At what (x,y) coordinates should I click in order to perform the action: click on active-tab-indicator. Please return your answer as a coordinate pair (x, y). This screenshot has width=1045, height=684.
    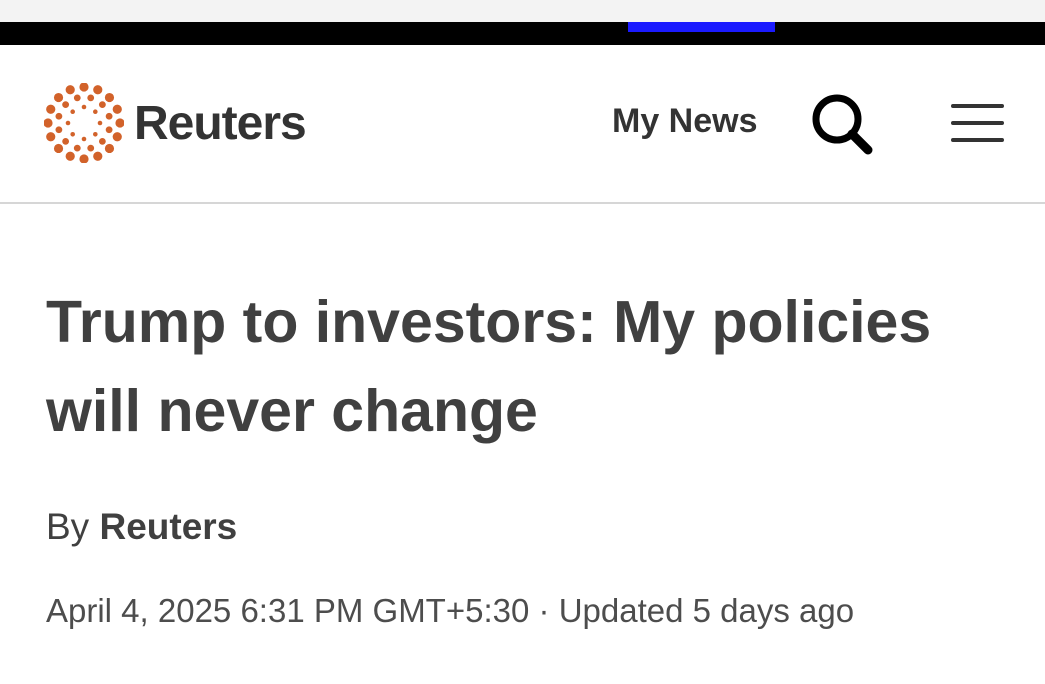
    Looking at the image, I should click on (701, 27).